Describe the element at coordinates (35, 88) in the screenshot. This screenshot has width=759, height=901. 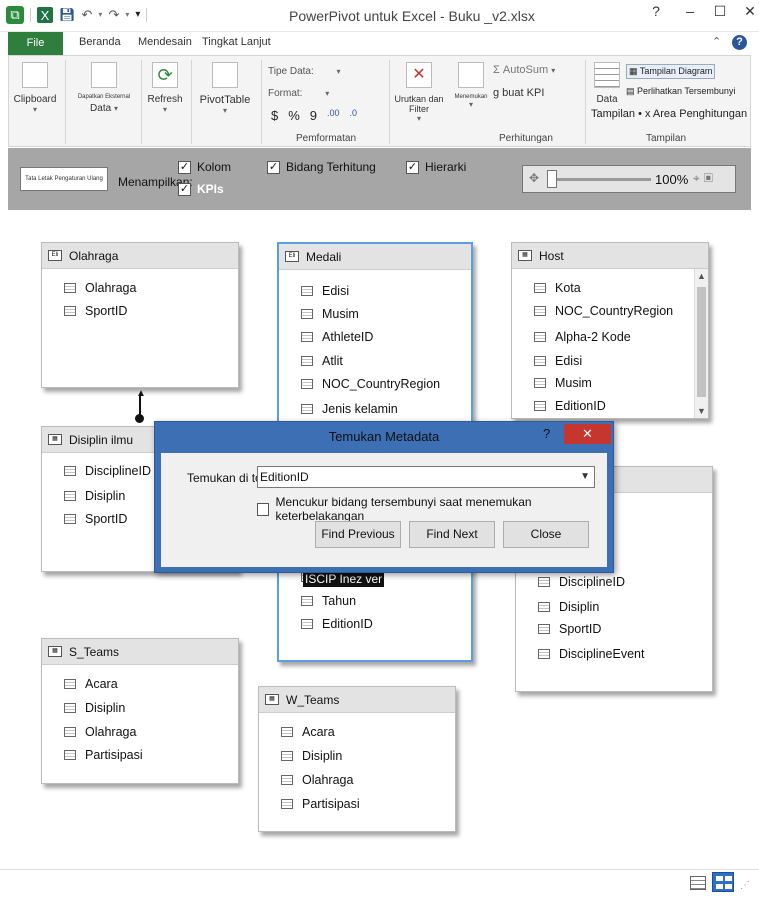
I see `clipboard-button: Clipboard ▾` at that location.